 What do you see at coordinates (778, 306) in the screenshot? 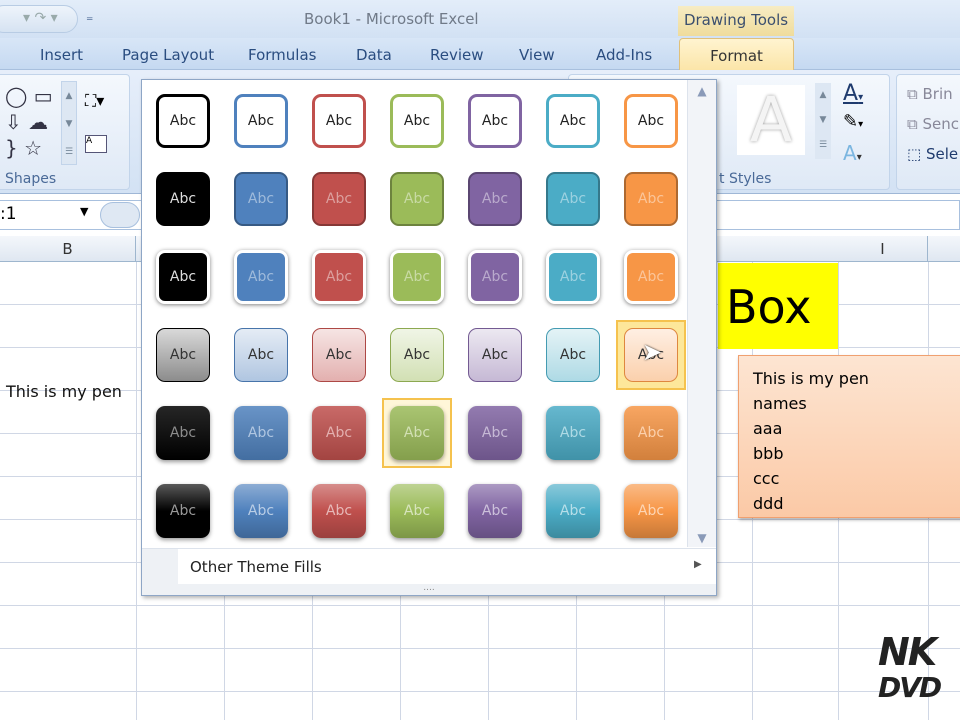
I see `yellow-text-box: Box` at bounding box center [778, 306].